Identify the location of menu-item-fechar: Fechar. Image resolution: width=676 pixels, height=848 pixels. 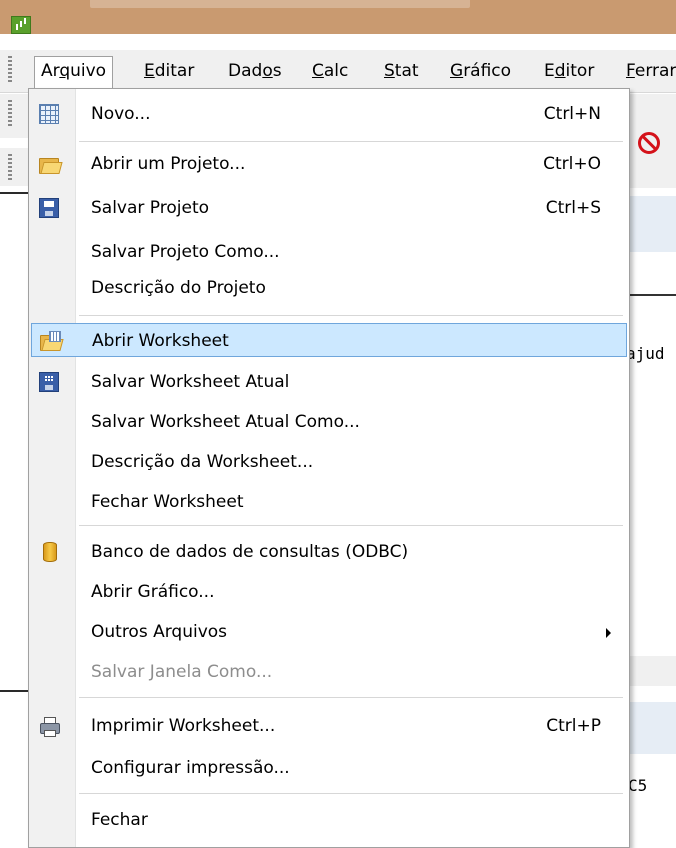
(329, 820).